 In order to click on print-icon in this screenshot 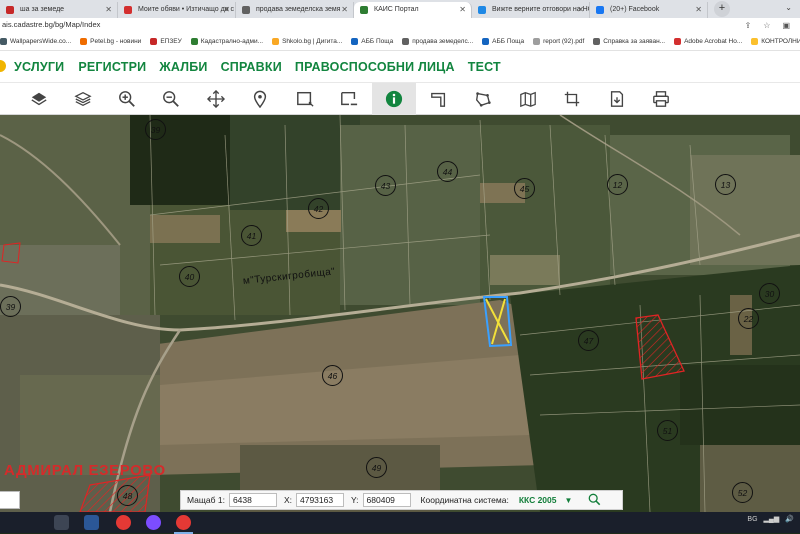, I will do `click(661, 99)`.